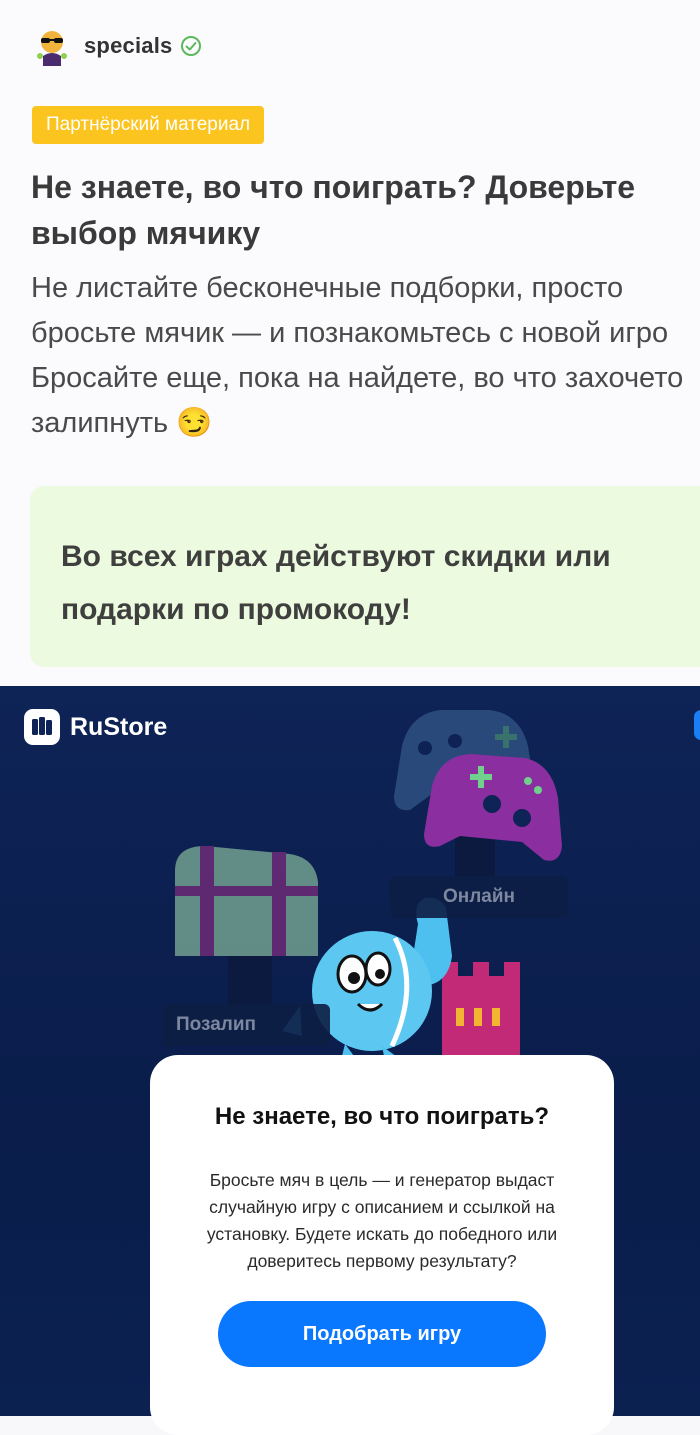 The width and height of the screenshot is (700, 1435). I want to click on pick-game-button: Подобрать игру, so click(382, 1334).